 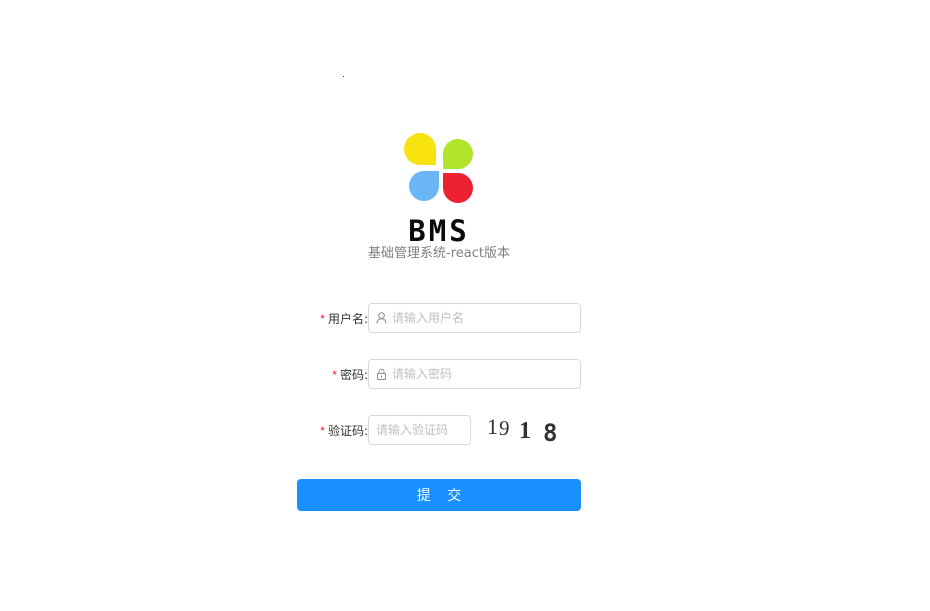 I want to click on lock-icon, so click(x=381, y=374).